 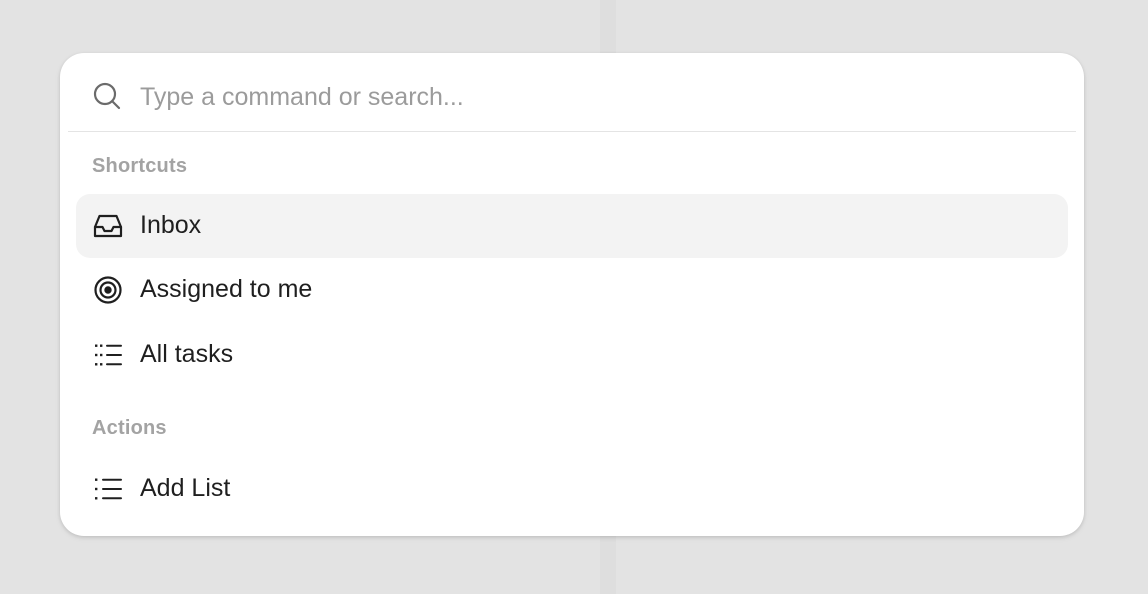 I want to click on dotted-list-icon, so click(x=108, y=355).